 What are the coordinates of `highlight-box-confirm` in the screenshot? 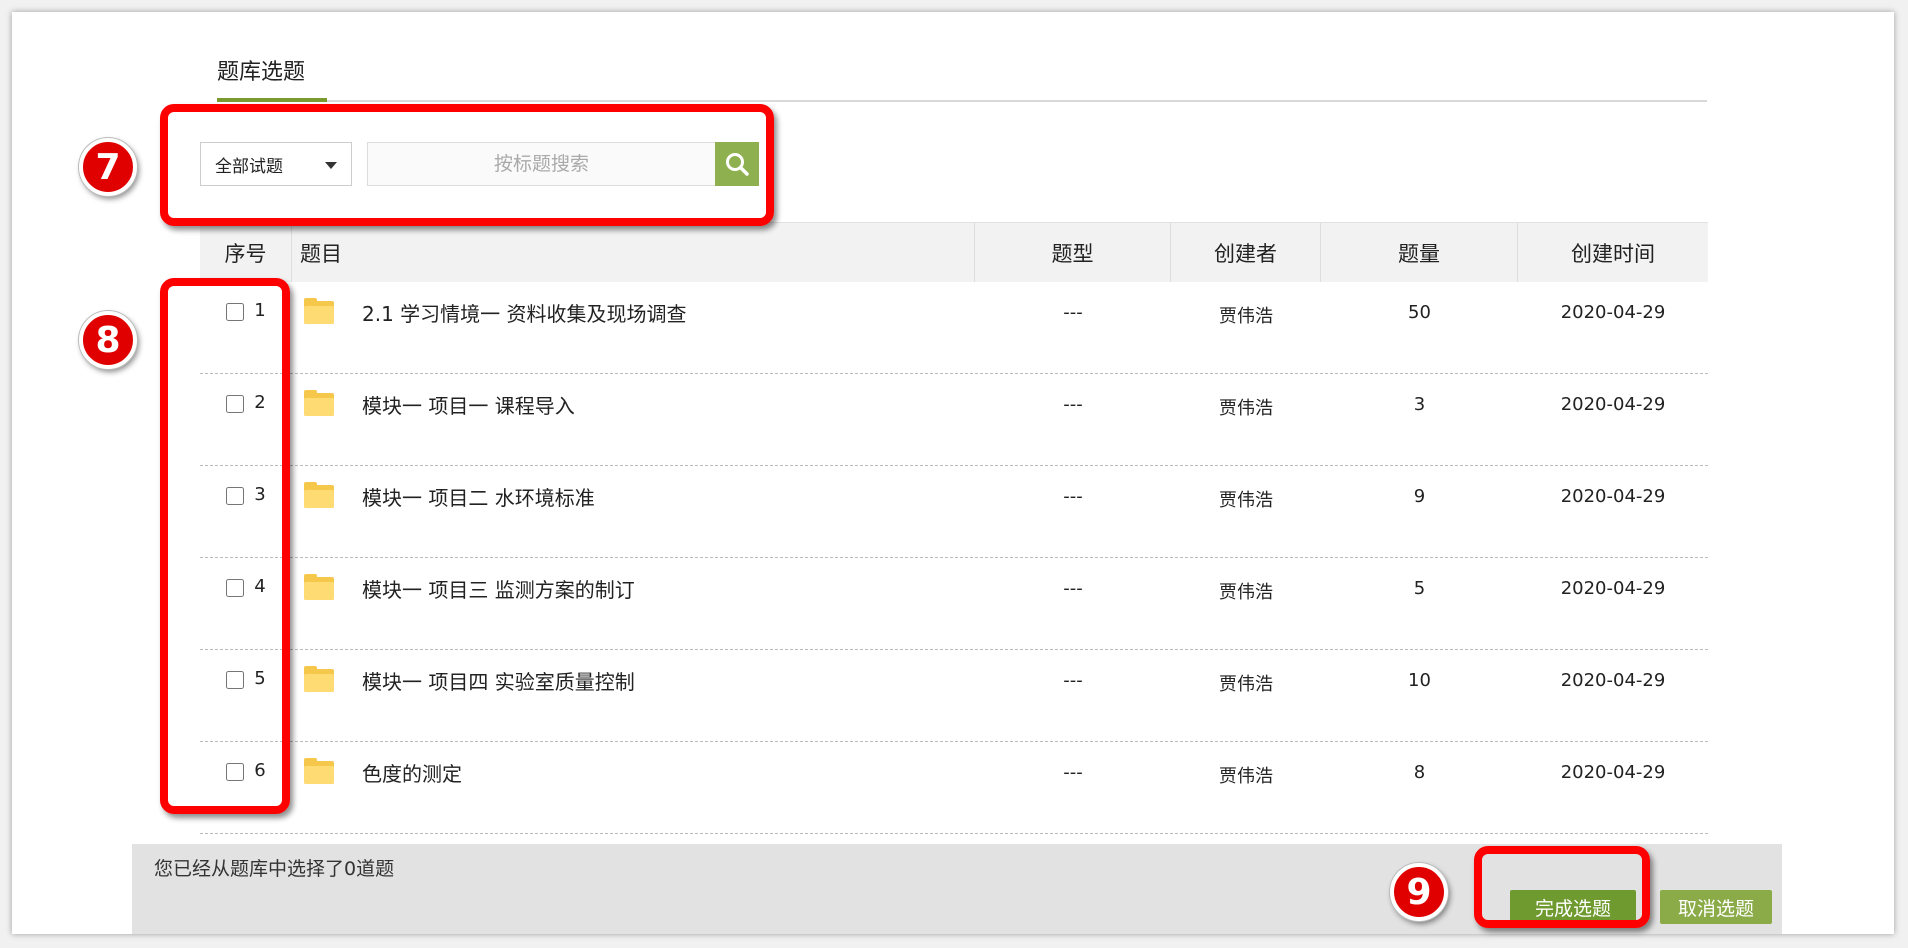 It's located at (1562, 887).